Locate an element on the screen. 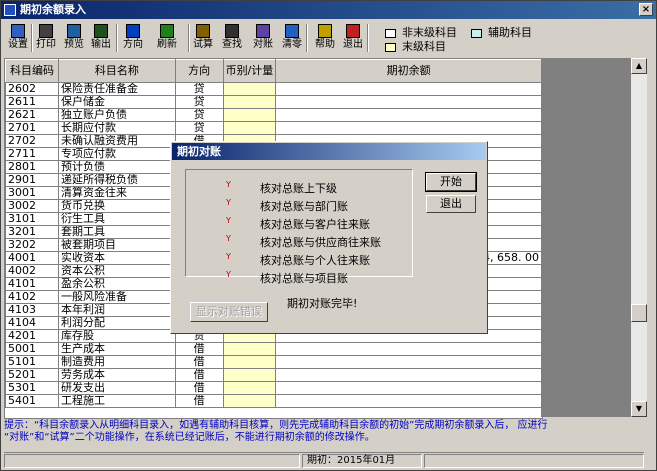 Image resolution: width=657 pixels, height=471 pixels. toolbar-button-1: 设置 is located at coordinates (18, 38).